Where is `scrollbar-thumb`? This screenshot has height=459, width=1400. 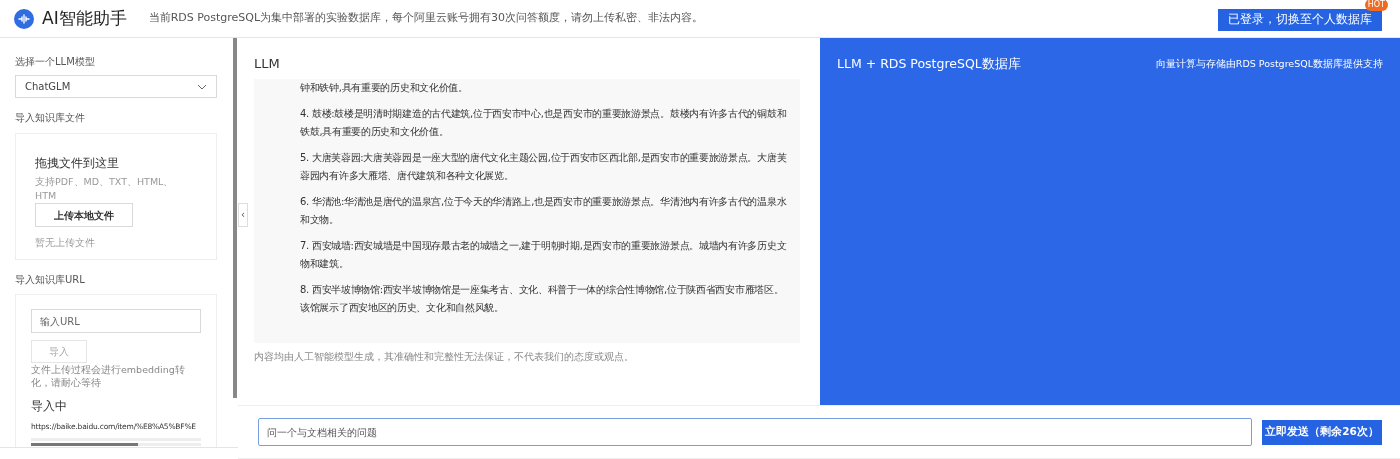 scrollbar-thumb is located at coordinates (235, 218).